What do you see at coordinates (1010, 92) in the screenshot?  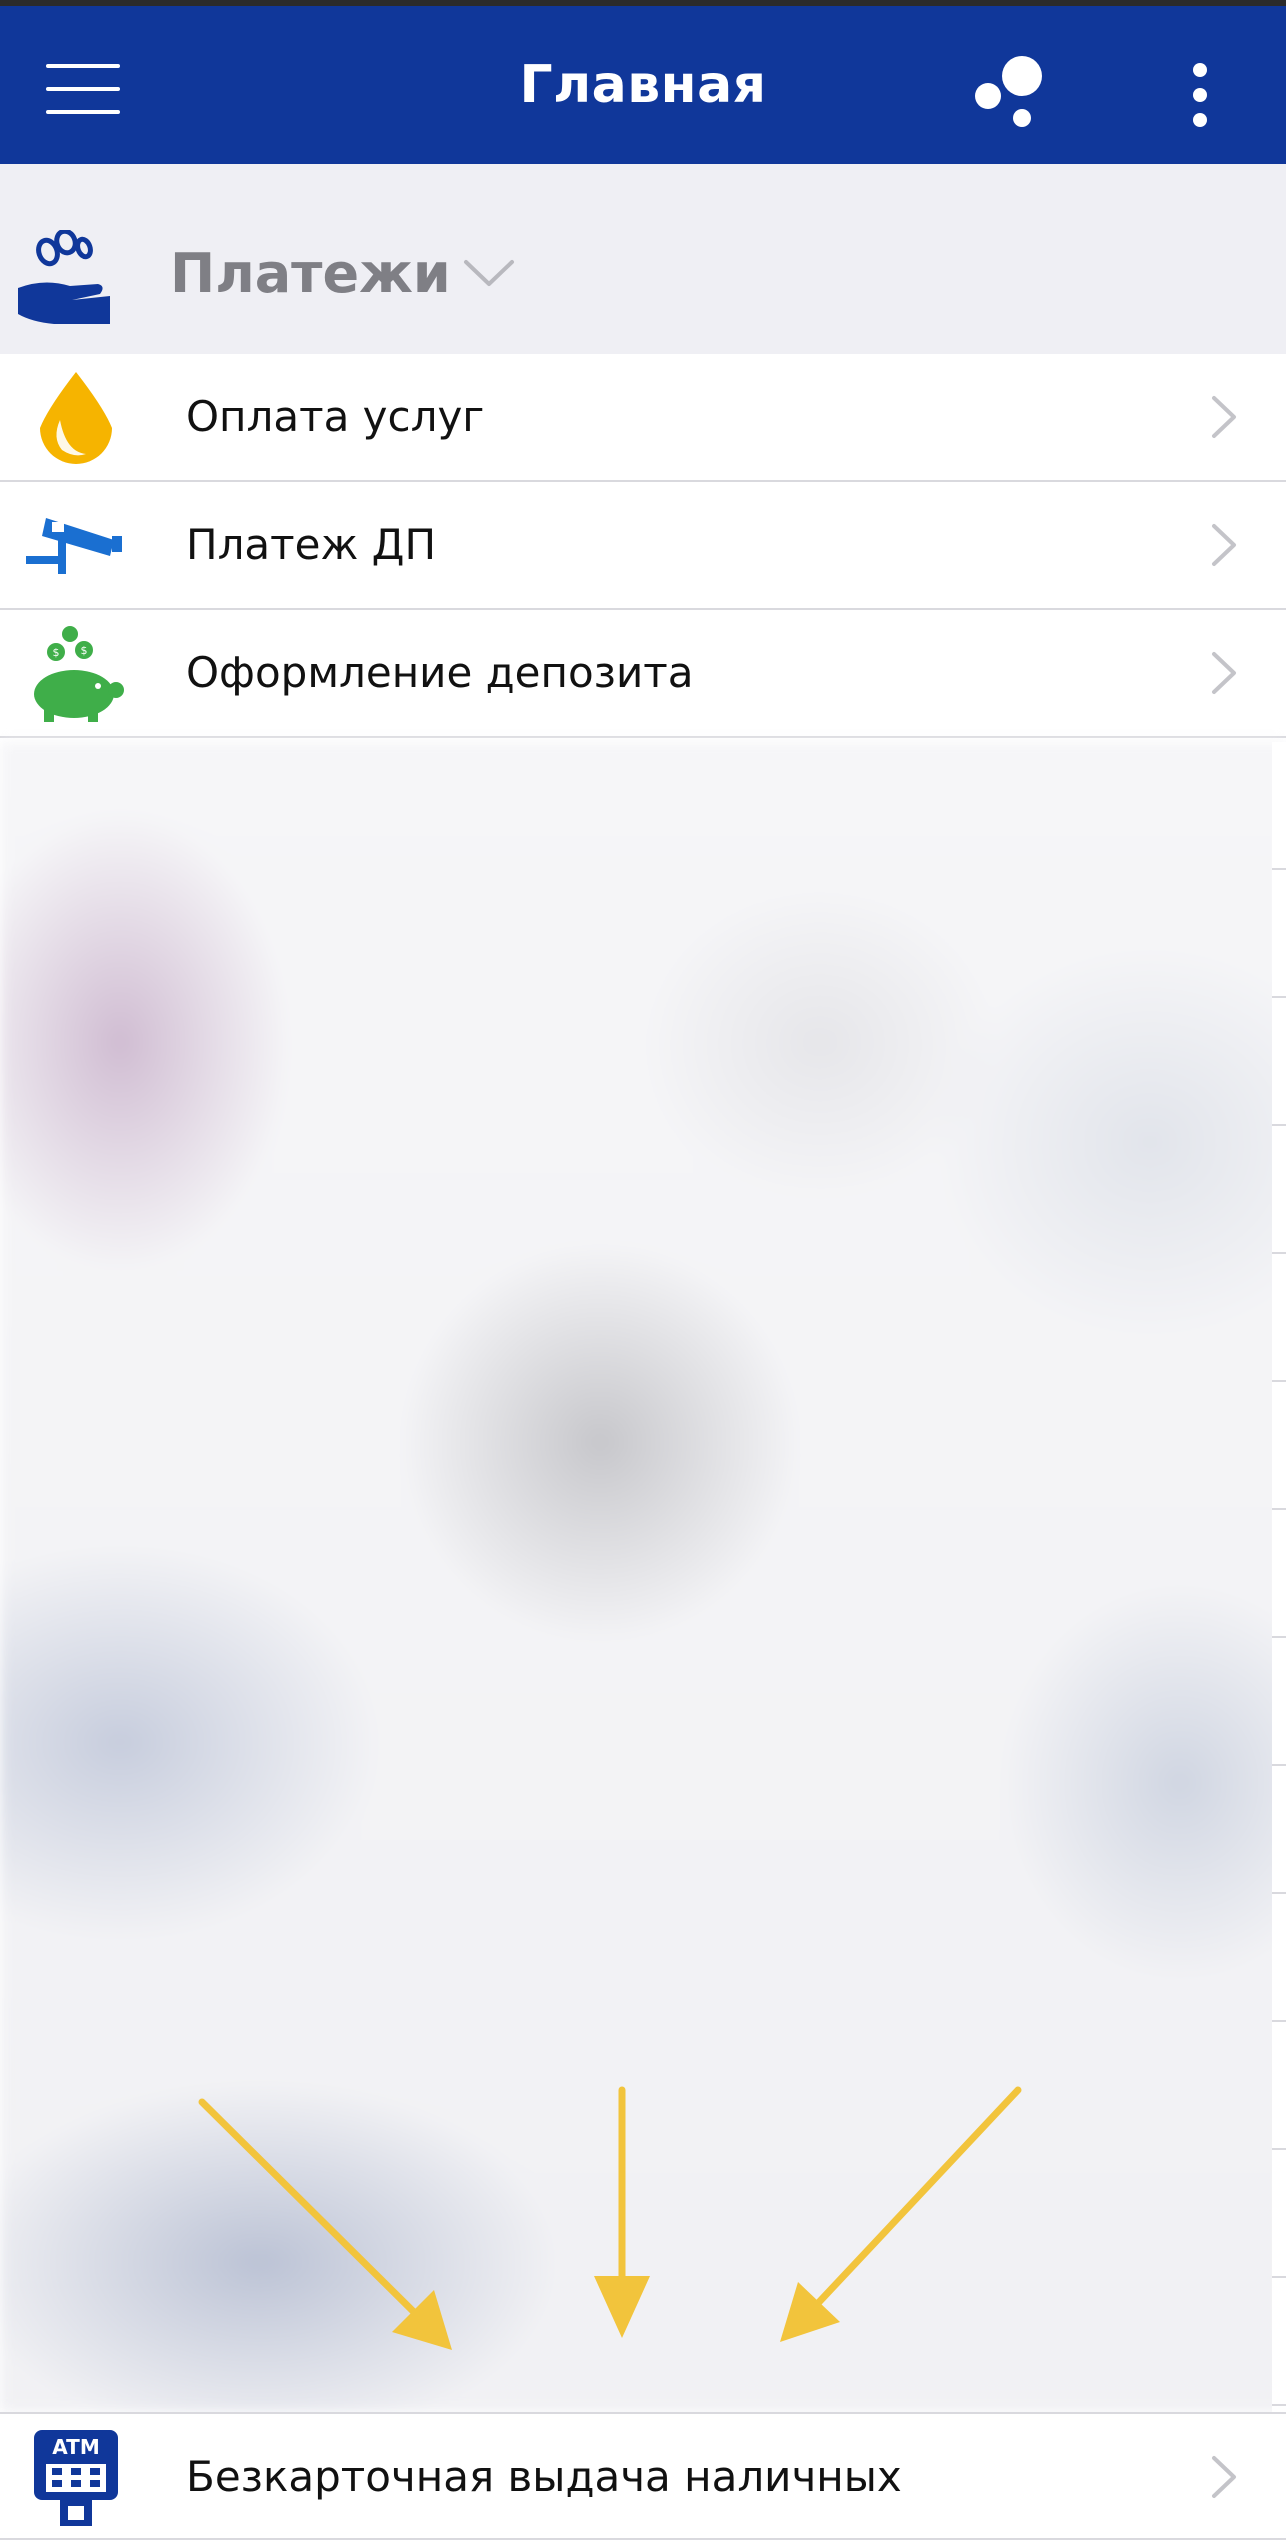 I see `bubbles-icon` at bounding box center [1010, 92].